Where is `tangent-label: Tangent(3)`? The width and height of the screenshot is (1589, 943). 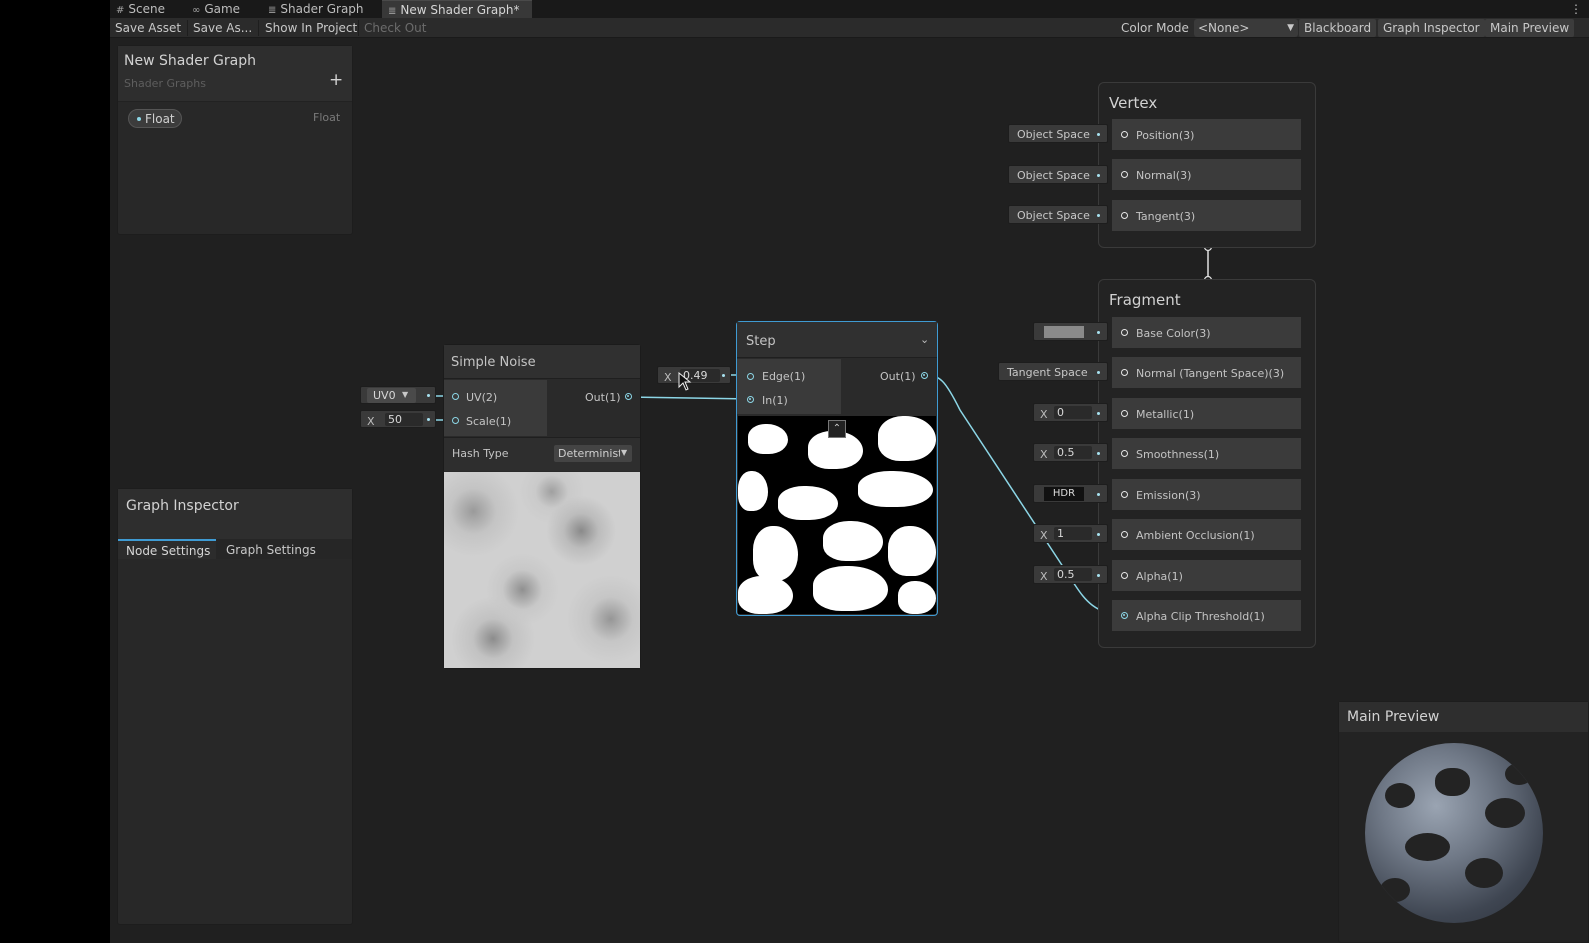 tangent-label: Tangent(3) is located at coordinates (1166, 216).